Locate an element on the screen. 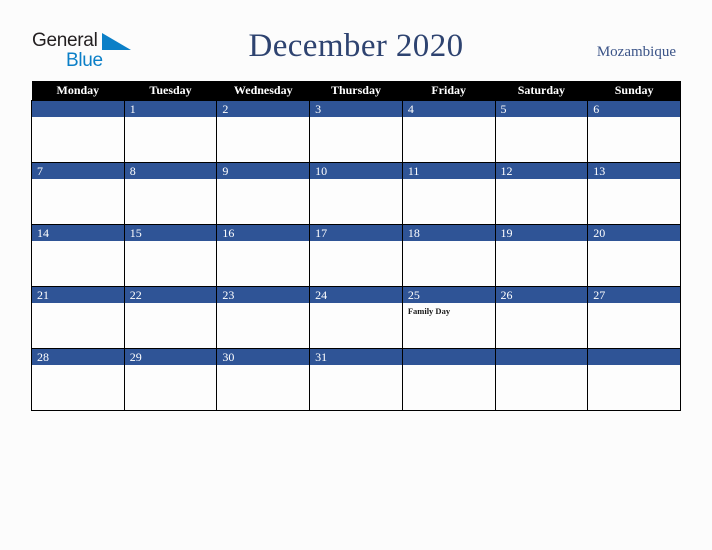 This screenshot has width=712, height=550. calendar-day-cell: 8 is located at coordinates (170, 193).